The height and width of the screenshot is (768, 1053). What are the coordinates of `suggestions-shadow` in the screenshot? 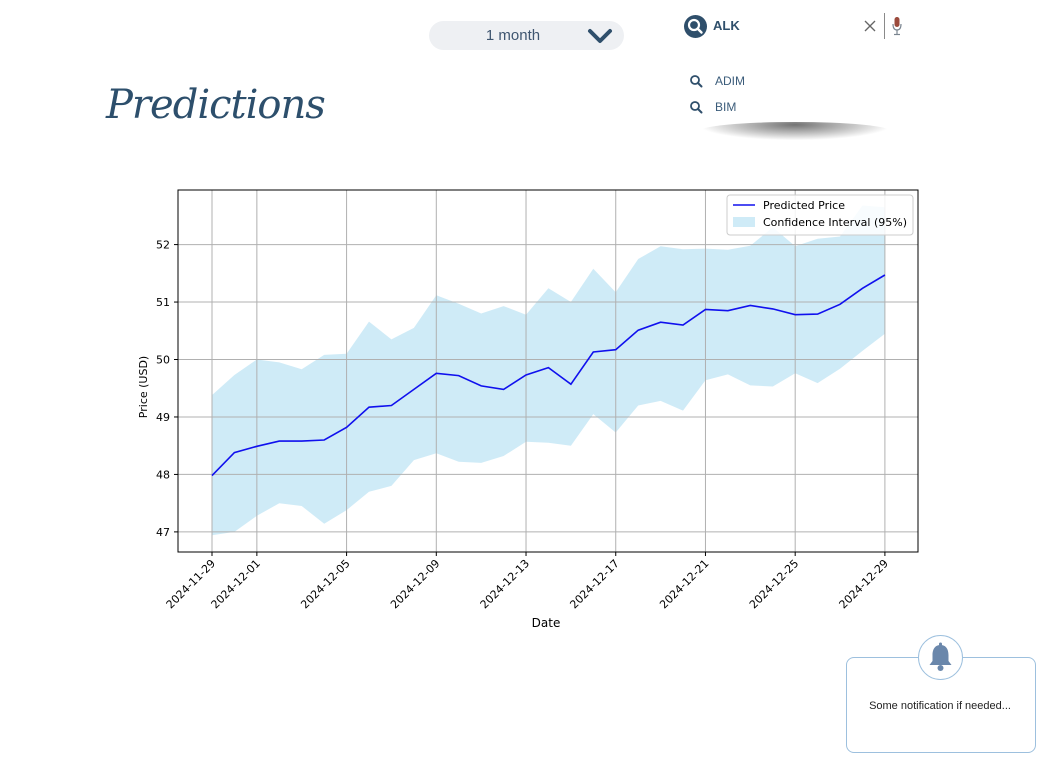 It's located at (795, 131).